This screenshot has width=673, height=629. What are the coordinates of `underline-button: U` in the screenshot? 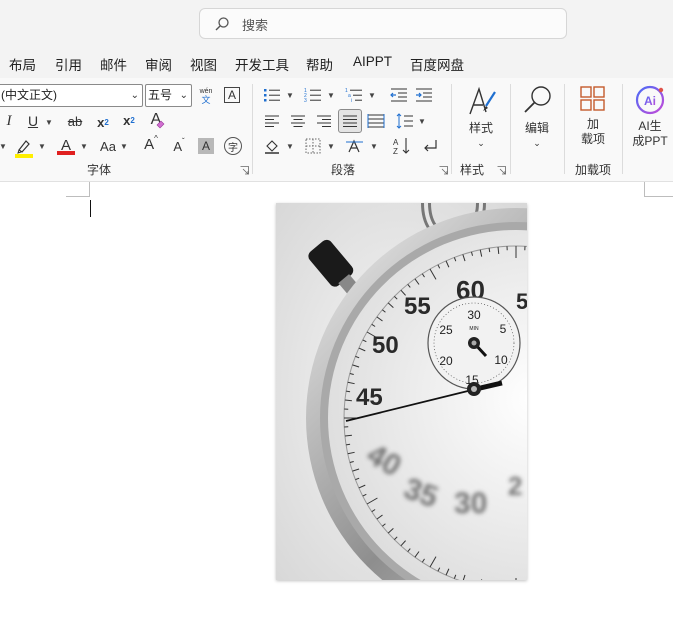 It's located at (33, 121).